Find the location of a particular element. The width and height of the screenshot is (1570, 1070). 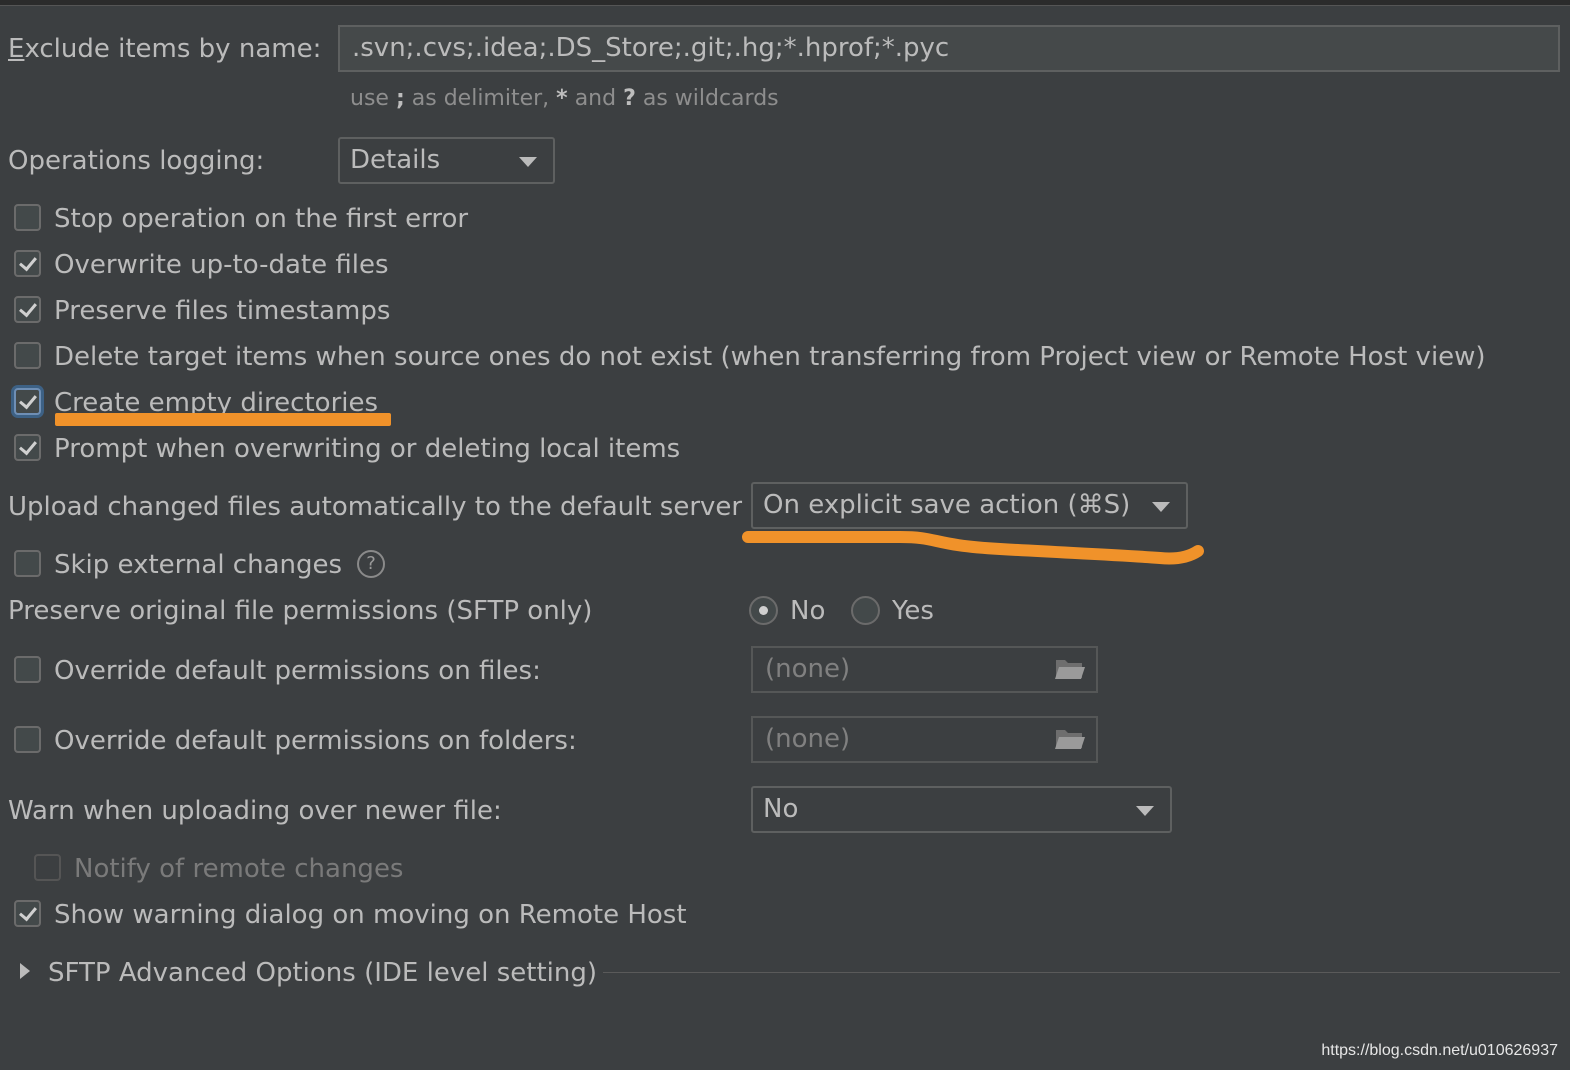

preserve-permissions-yes-label: Yes is located at coordinates (913, 611).